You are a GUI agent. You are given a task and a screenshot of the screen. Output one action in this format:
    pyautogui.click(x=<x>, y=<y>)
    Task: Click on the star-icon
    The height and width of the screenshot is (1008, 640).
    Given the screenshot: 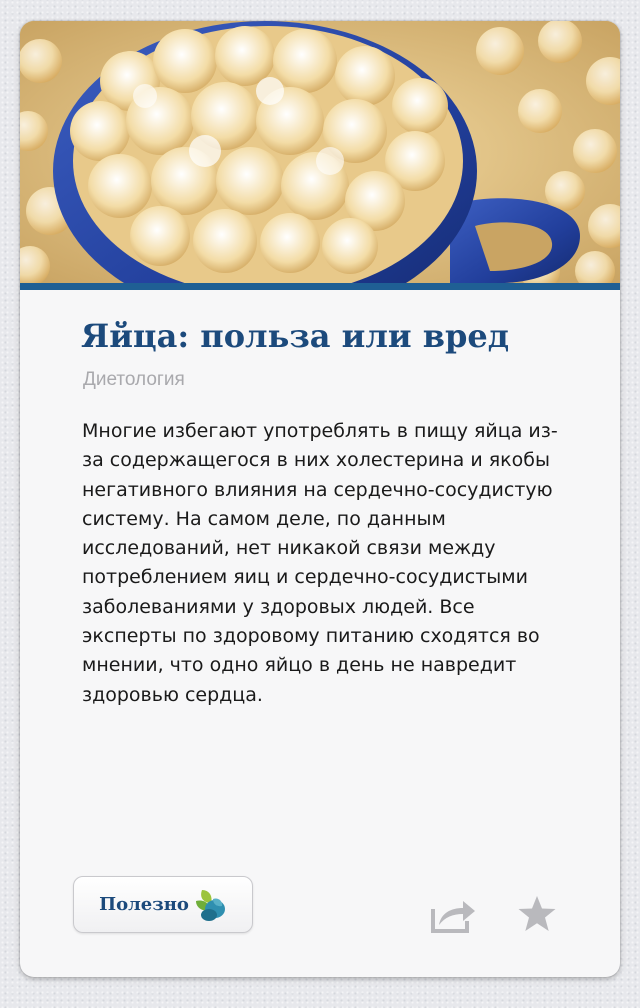 What is the action you would take?
    pyautogui.click(x=537, y=914)
    